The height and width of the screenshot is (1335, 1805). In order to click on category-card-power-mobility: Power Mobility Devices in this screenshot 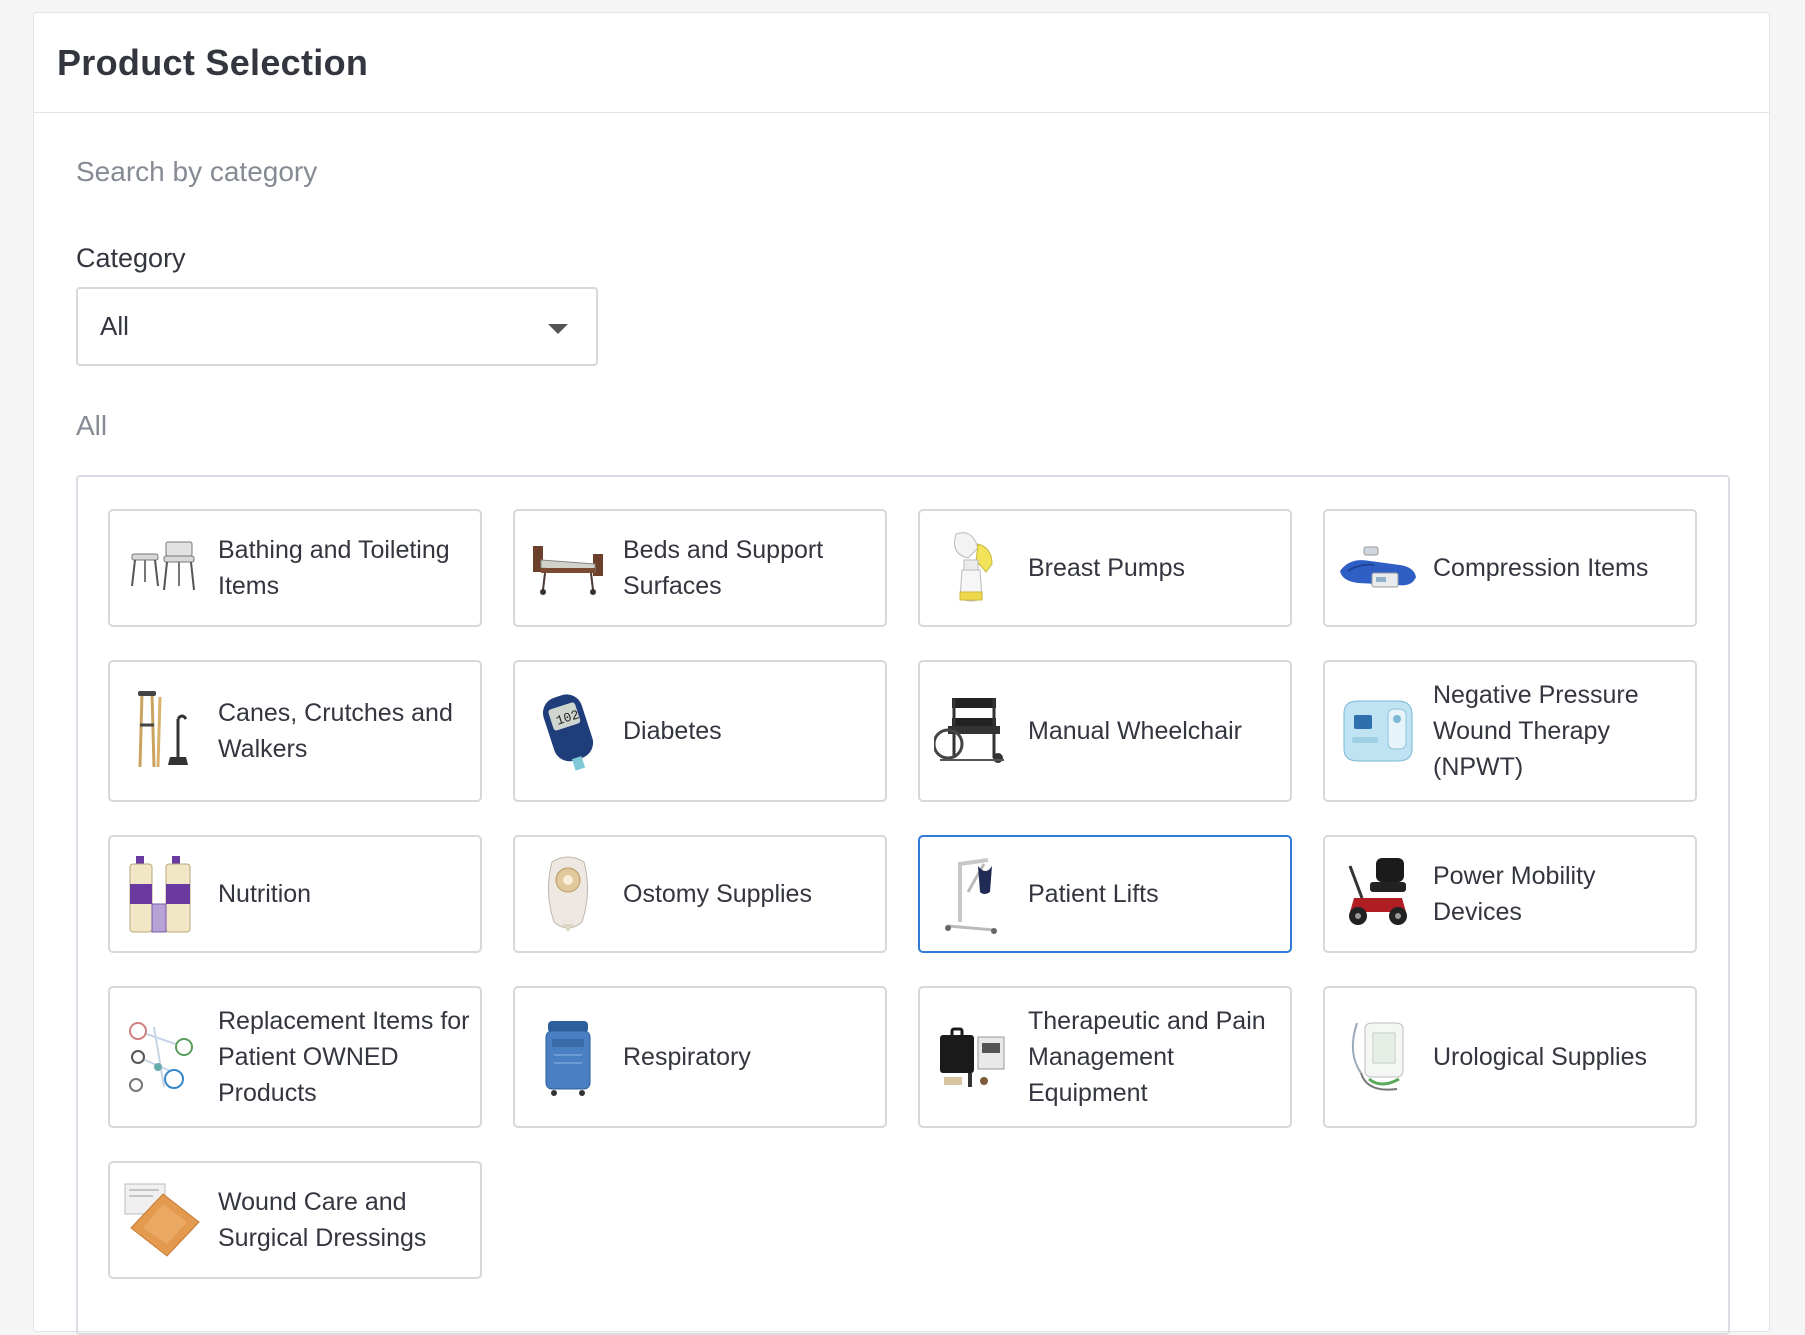, I will do `click(1510, 894)`.